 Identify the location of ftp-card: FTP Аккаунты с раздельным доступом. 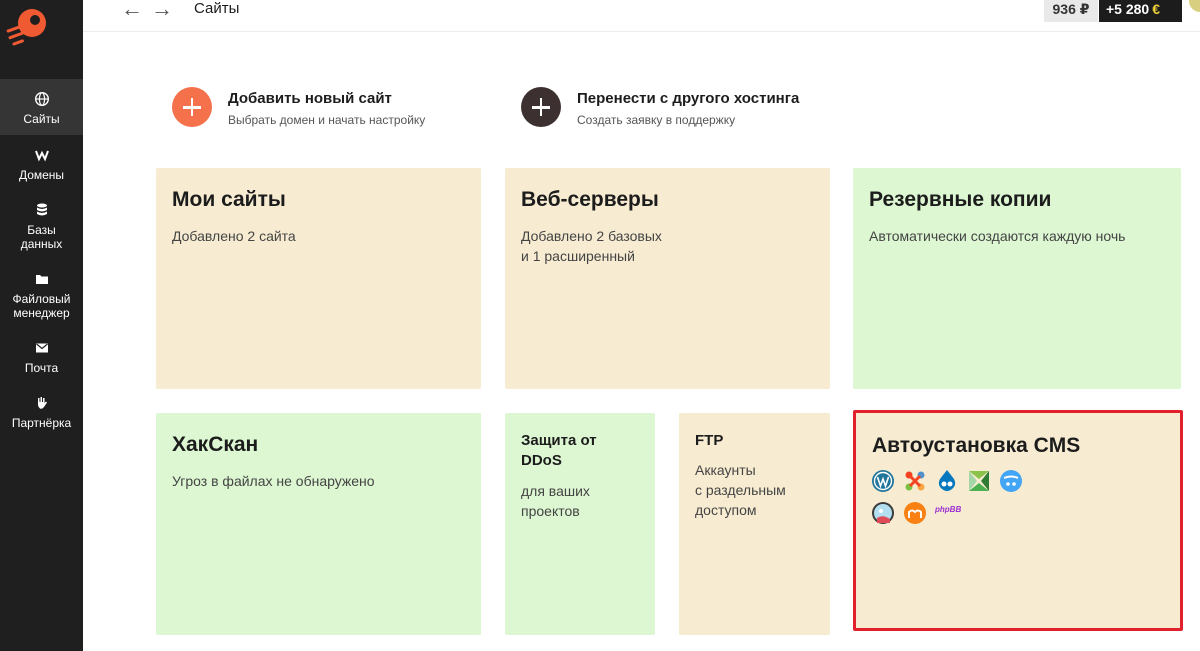
(754, 524).